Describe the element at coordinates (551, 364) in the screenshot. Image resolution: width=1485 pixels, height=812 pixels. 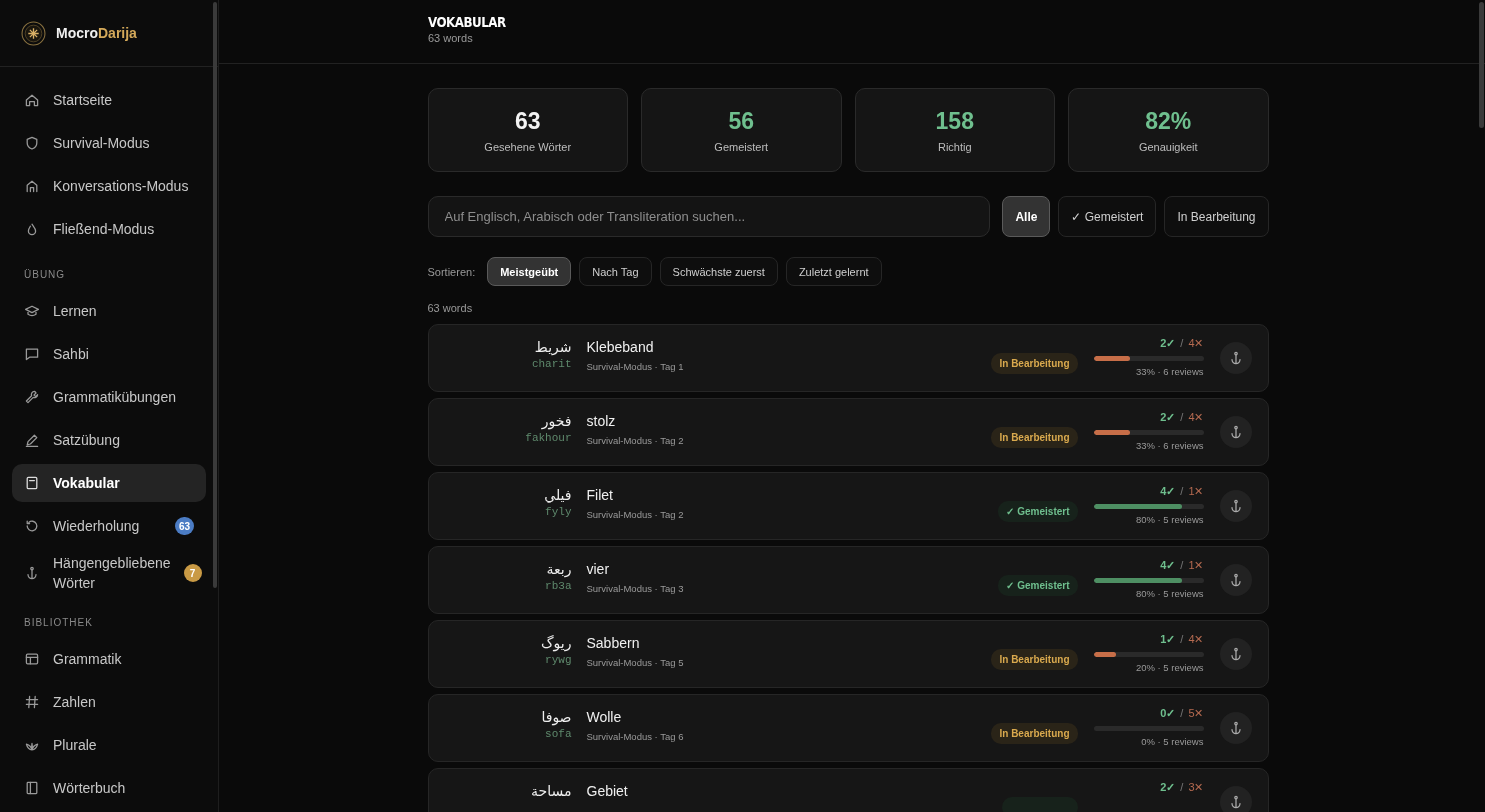
I see `transliteration: charit` at that location.